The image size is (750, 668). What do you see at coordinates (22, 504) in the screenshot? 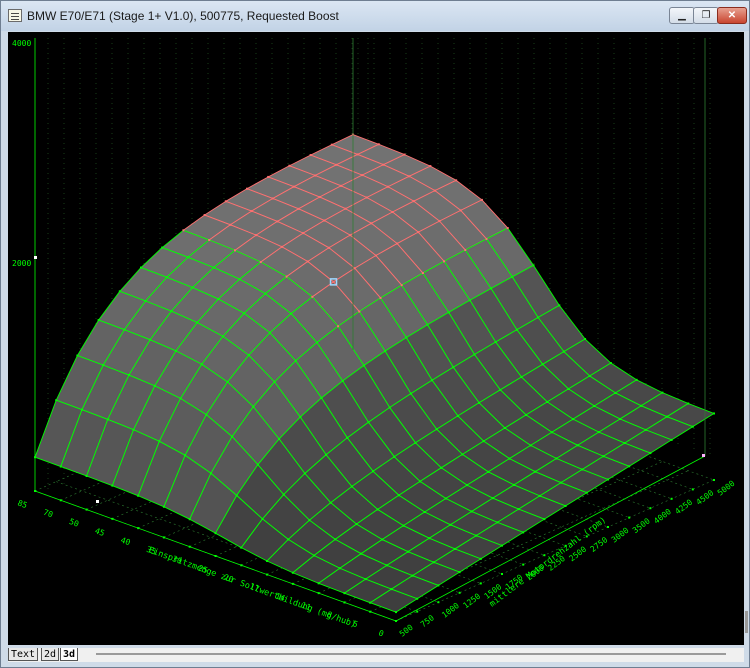
I see `x-tick-label: 85` at bounding box center [22, 504].